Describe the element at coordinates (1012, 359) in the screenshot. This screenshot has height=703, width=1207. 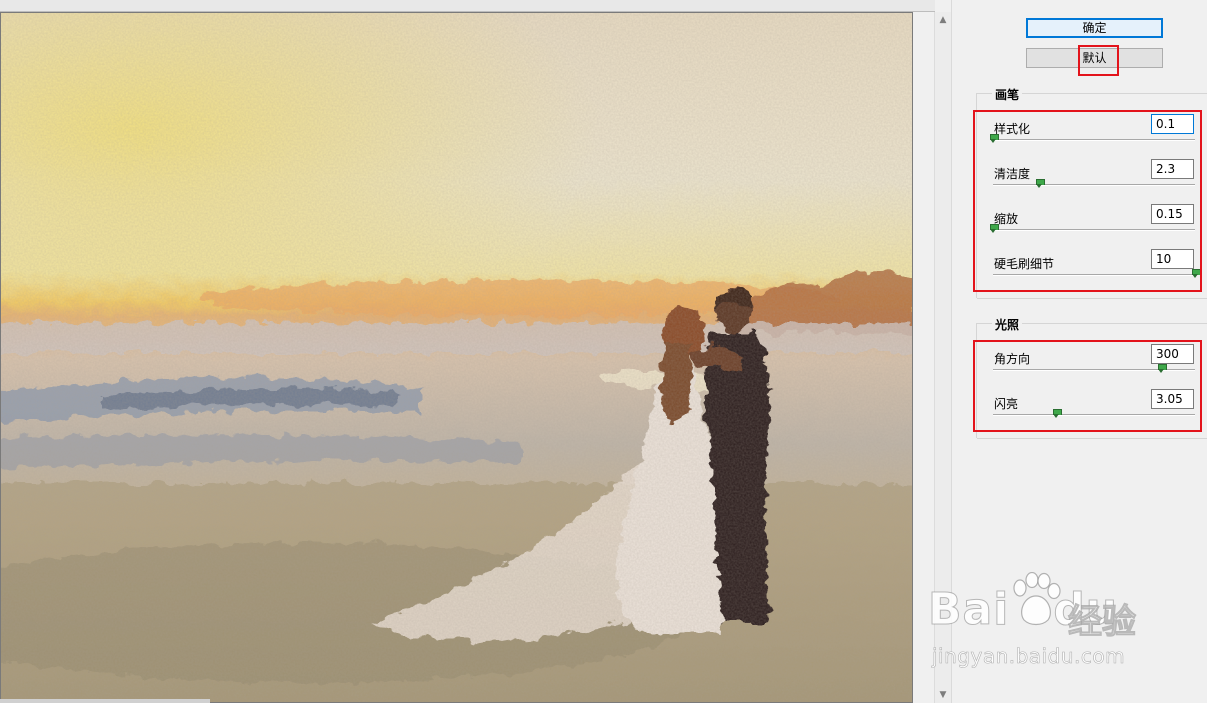
I see `slider-label: 角方向` at that location.